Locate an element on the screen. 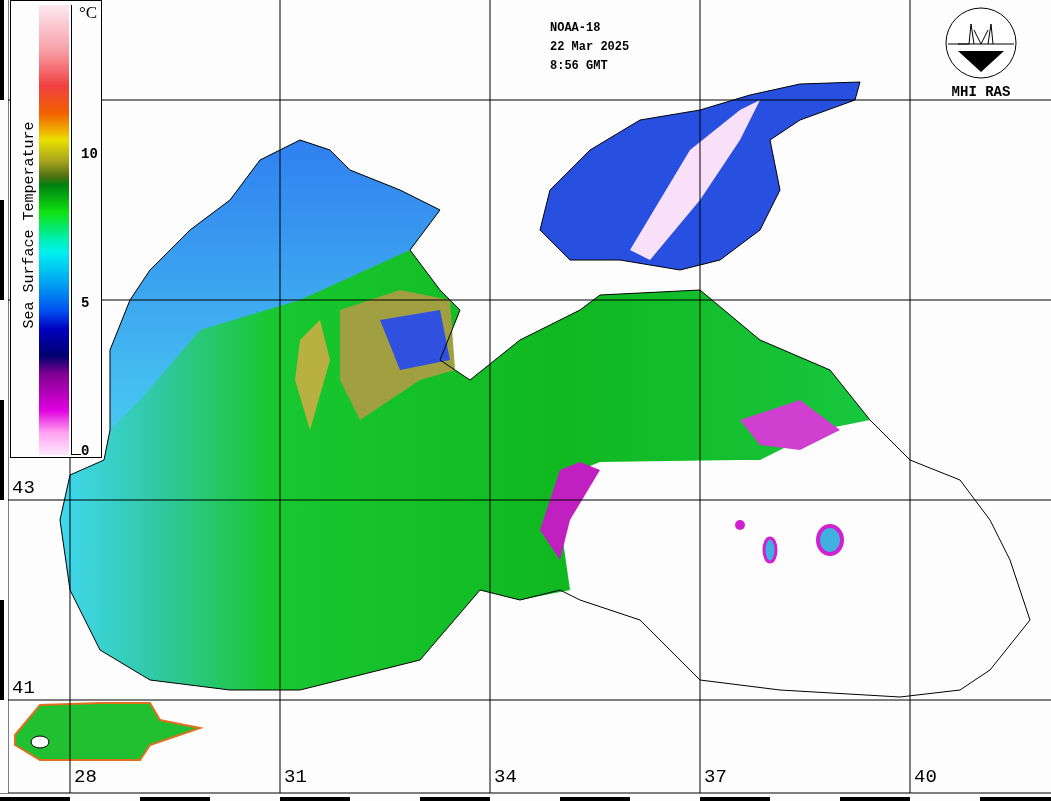 The image size is (1051, 801). scale-tick-label: 5 is located at coordinates (85, 302).